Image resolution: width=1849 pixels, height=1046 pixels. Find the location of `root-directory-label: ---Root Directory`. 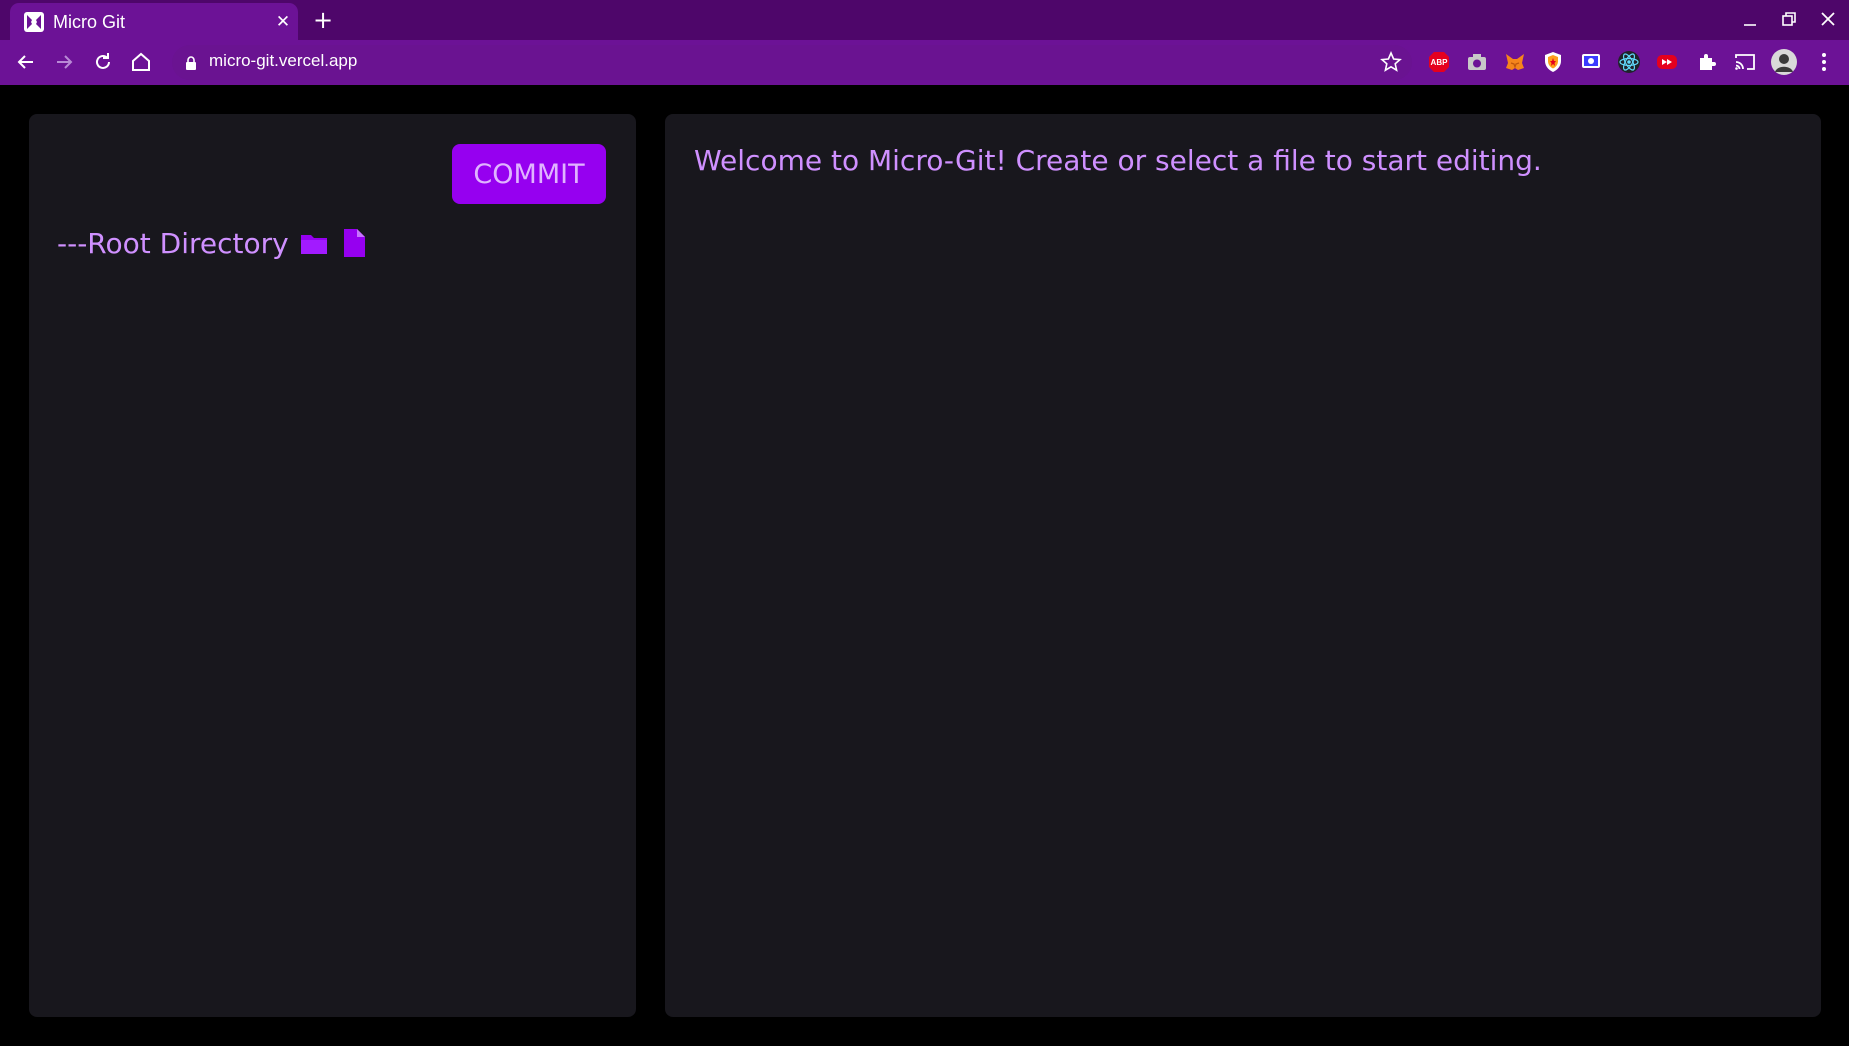

root-directory-label: ---Root Directory is located at coordinates (173, 243).